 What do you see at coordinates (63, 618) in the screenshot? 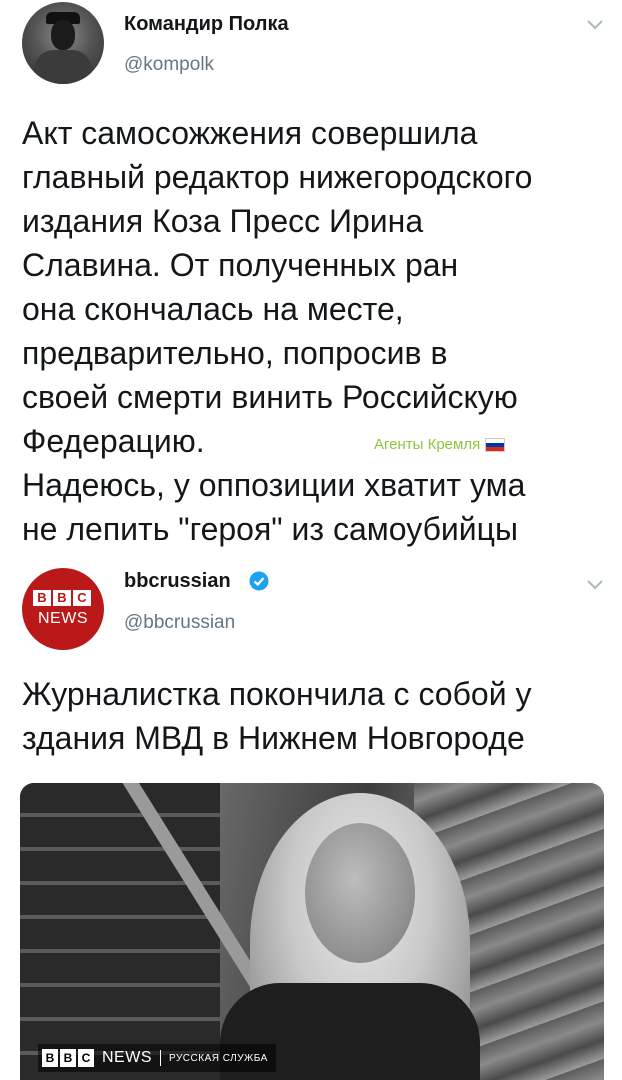
I see `bbc-logo-news: NEWS` at bounding box center [63, 618].